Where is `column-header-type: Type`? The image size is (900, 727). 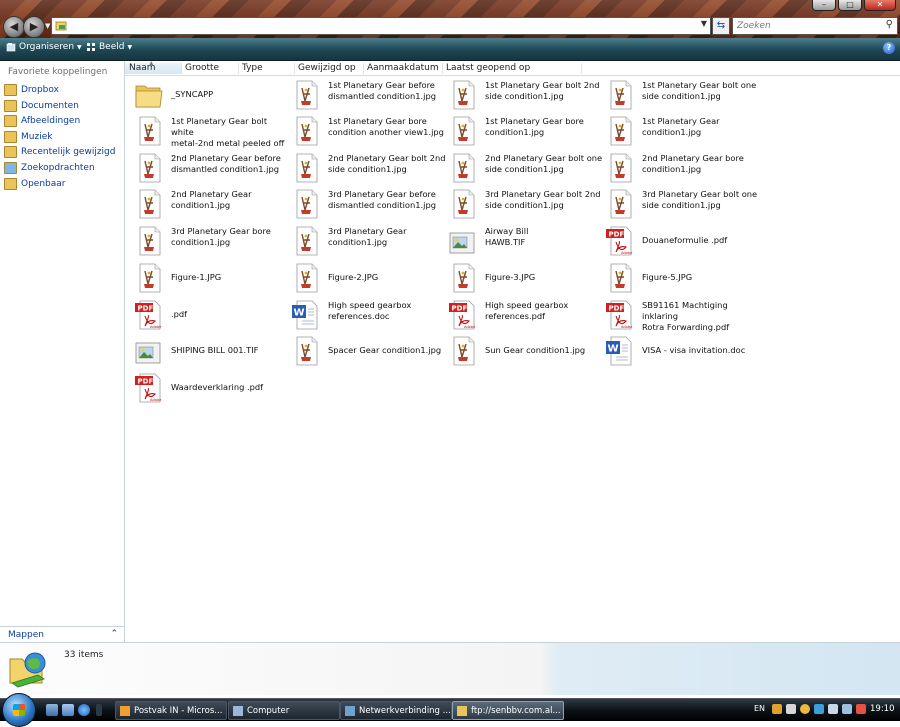
column-header-type: Type is located at coordinates (266, 68).